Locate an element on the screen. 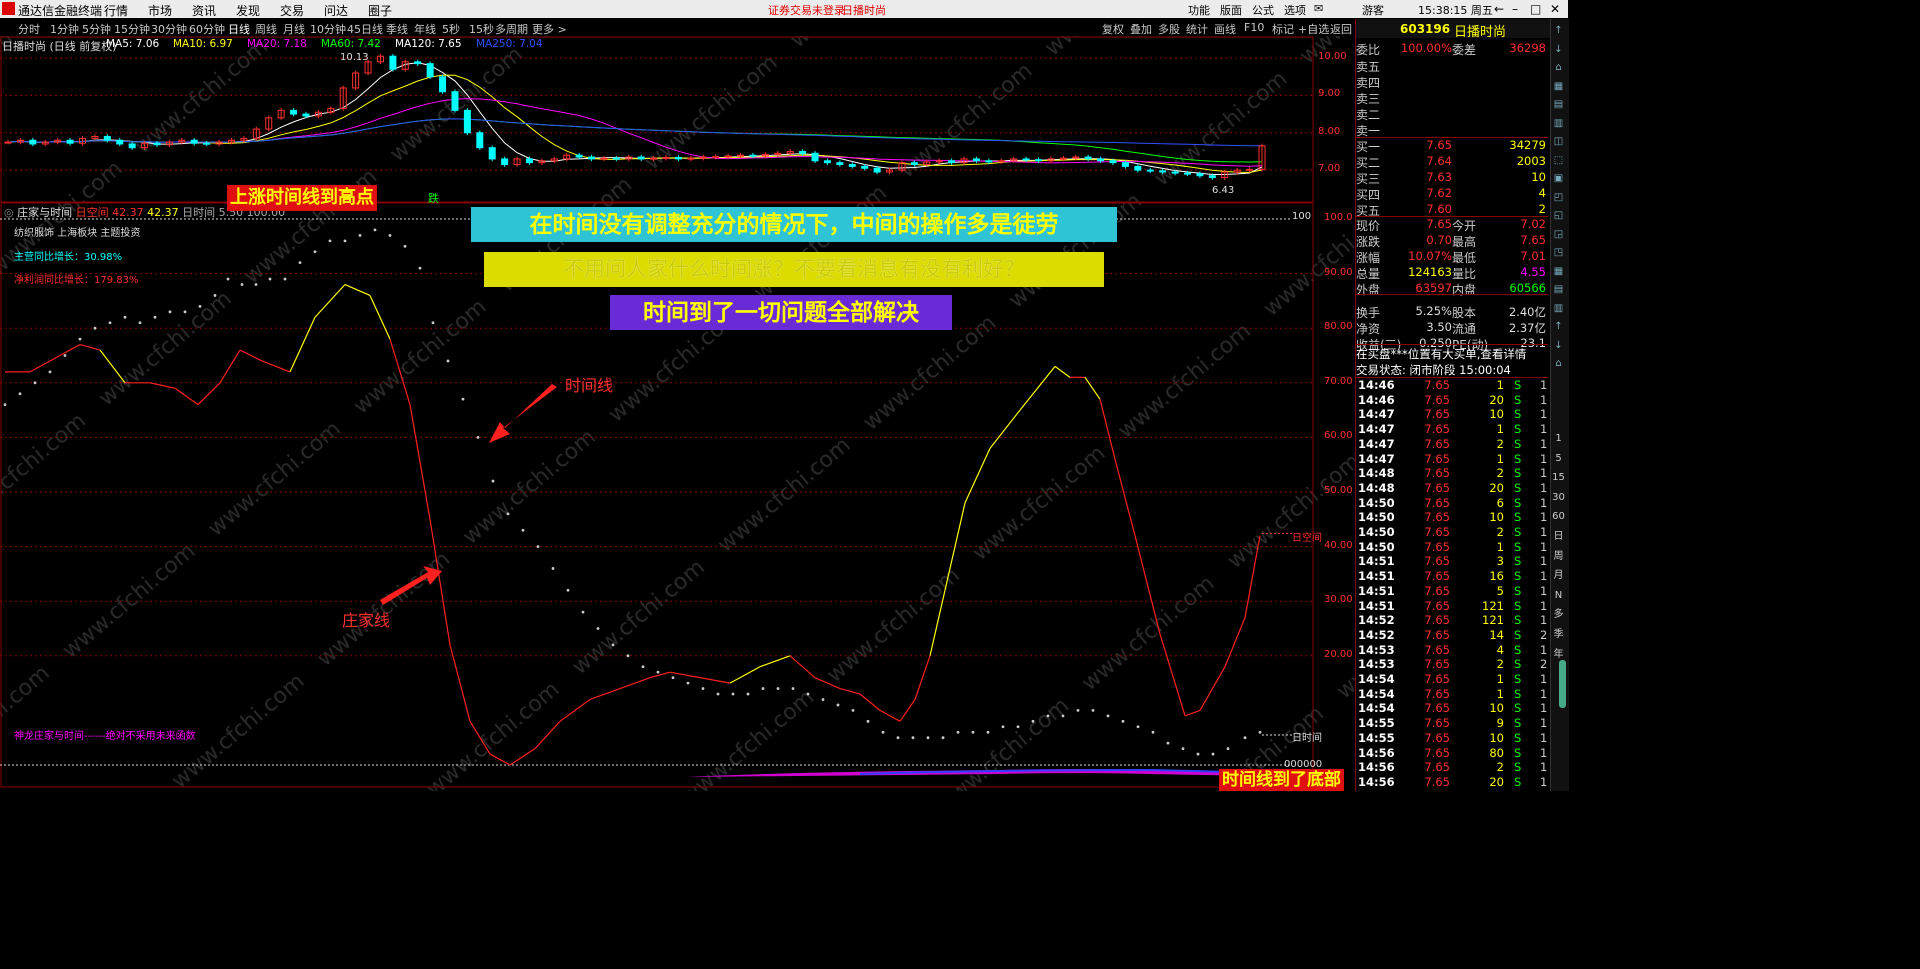 The image size is (1920, 969). toolbar-button: 返回 is located at coordinates (1341, 29).